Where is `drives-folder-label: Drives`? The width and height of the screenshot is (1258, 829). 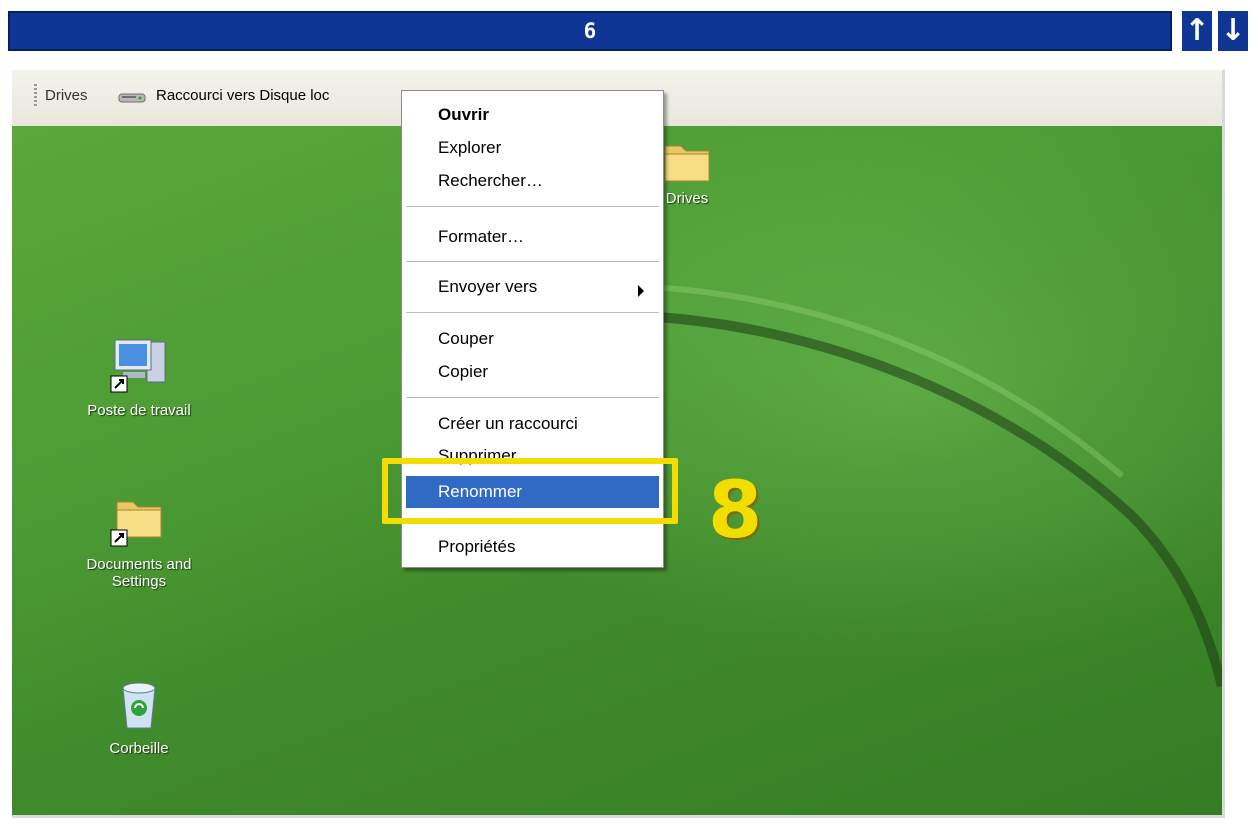 drives-folder-label: Drives is located at coordinates (687, 198).